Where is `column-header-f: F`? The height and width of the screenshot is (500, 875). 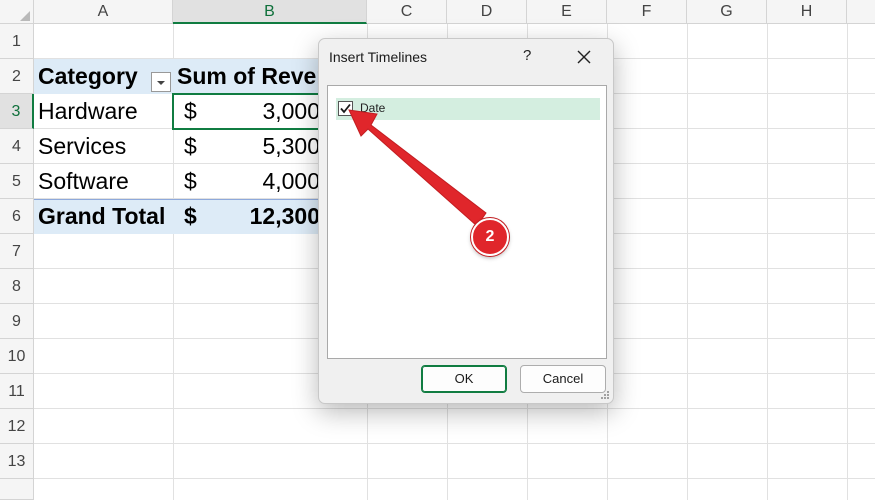 column-header-f: F is located at coordinates (647, 12).